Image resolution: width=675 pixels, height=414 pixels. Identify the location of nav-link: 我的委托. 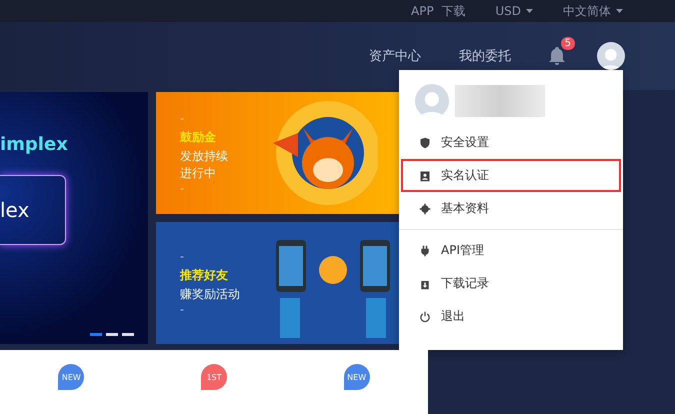
(485, 56).